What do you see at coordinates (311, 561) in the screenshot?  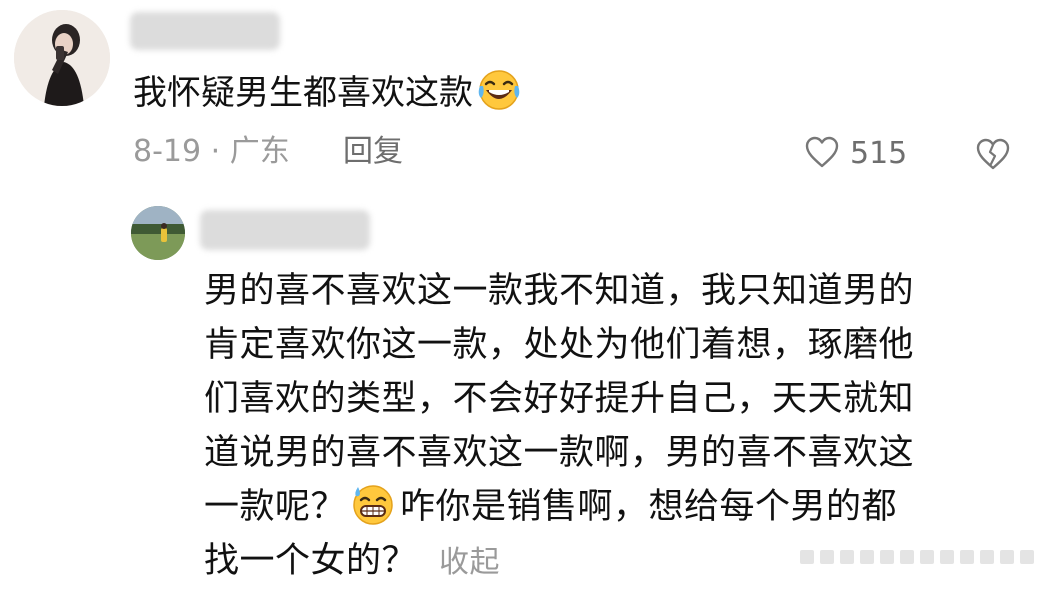 I see `reply-line-segment: 找一个女的？` at bounding box center [311, 561].